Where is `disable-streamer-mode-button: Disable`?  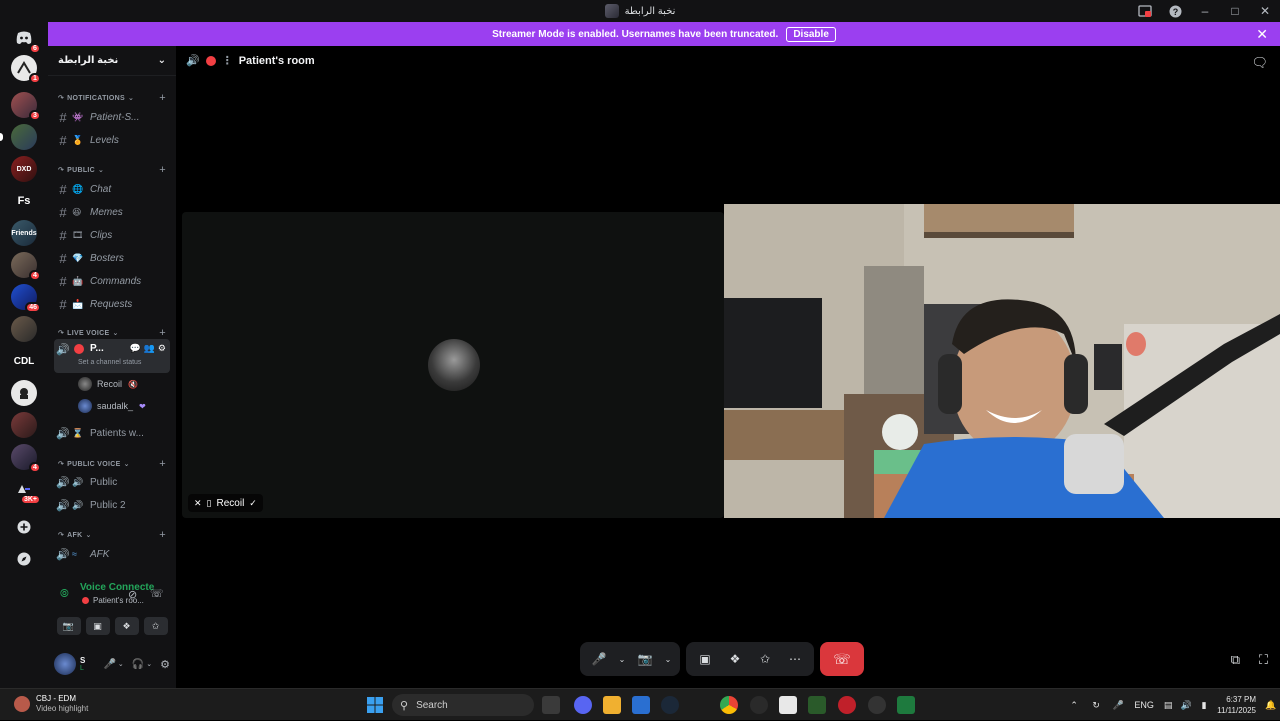
disable-streamer-mode-button: Disable is located at coordinates (811, 34).